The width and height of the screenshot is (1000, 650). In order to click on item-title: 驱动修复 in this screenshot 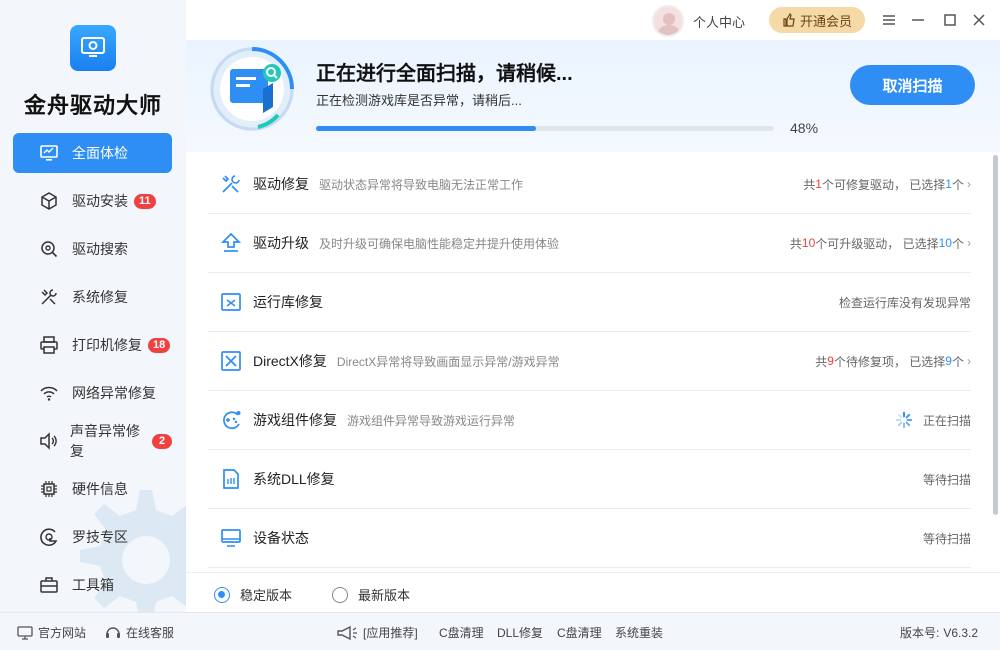, I will do `click(281, 184)`.